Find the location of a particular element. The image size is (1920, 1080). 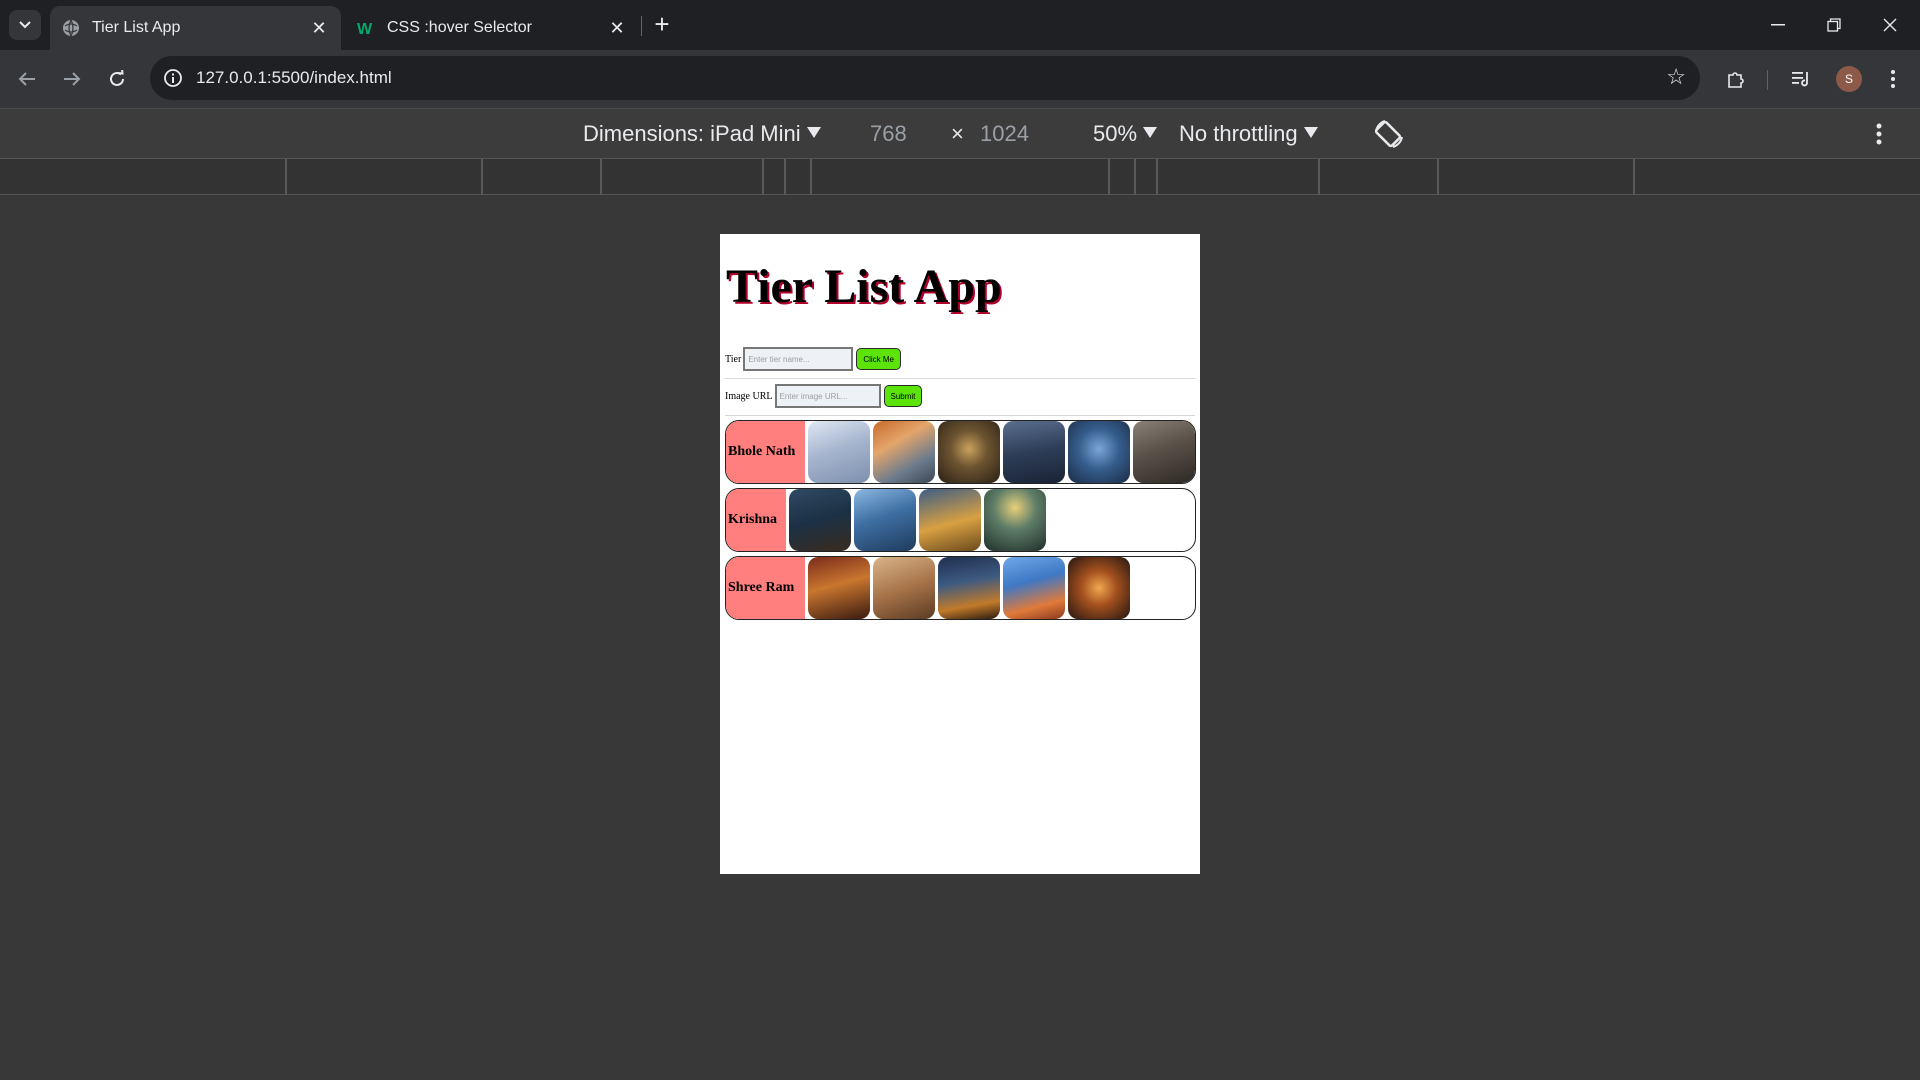

device-select: Dimensions: iPad Mini is located at coordinates (702, 134).